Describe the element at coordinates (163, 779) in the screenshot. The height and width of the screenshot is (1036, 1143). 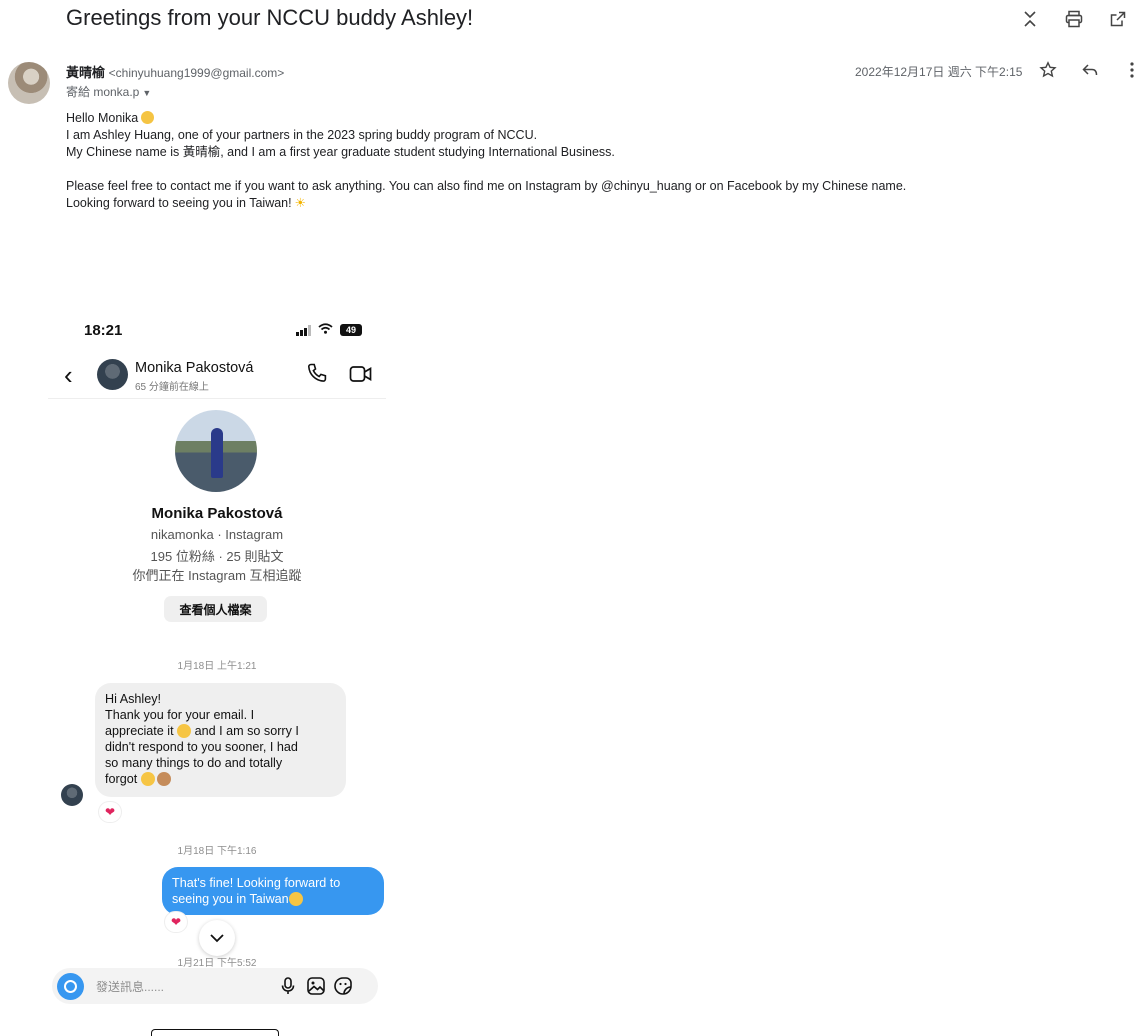
I see `see-no-evil-monkey-emoji-icon` at that location.